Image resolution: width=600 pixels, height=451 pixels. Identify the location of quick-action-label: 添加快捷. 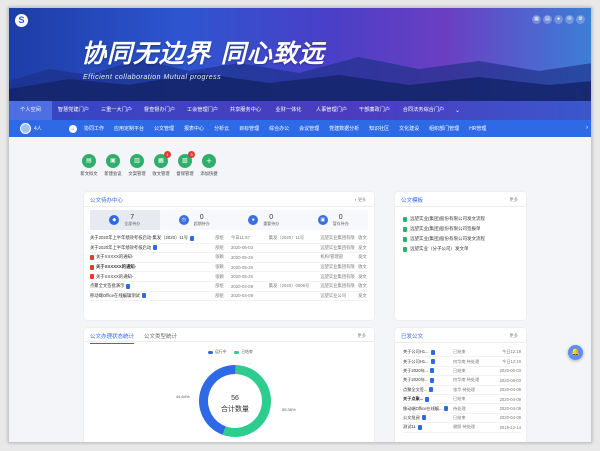
(209, 173).